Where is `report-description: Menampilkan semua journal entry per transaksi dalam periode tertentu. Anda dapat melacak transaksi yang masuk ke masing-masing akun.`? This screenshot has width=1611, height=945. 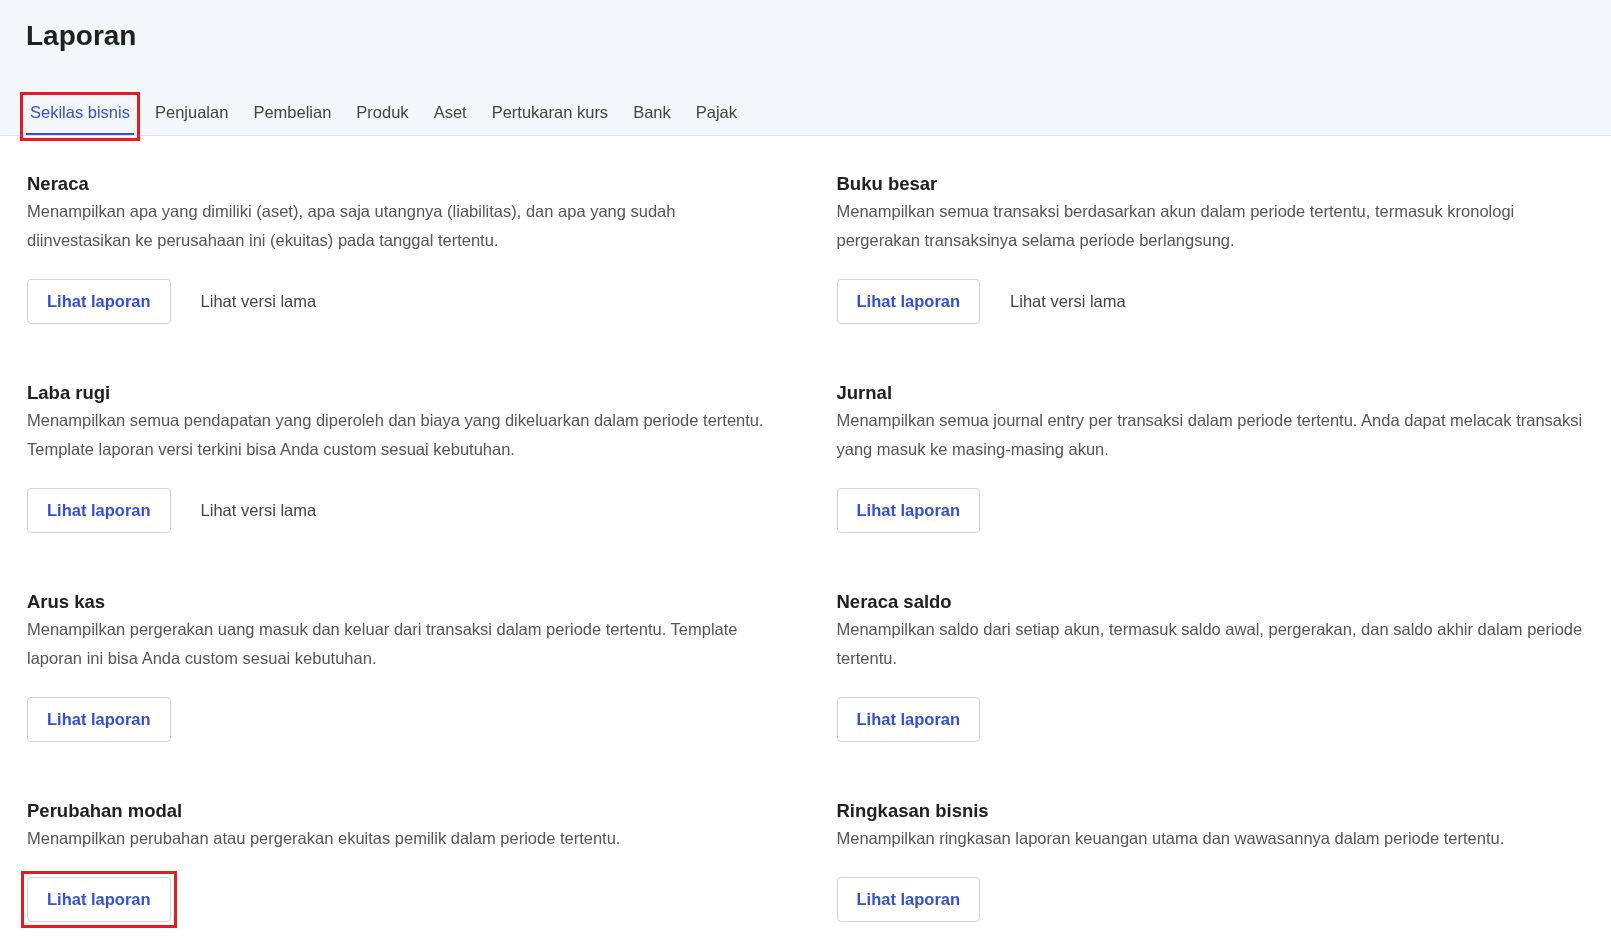 report-description: Menampilkan semua journal entry per transaksi dalam periode tertentu. Anda dapat melacak transaksi yang masuk ke masing-masing akun. is located at coordinates (1210, 434).